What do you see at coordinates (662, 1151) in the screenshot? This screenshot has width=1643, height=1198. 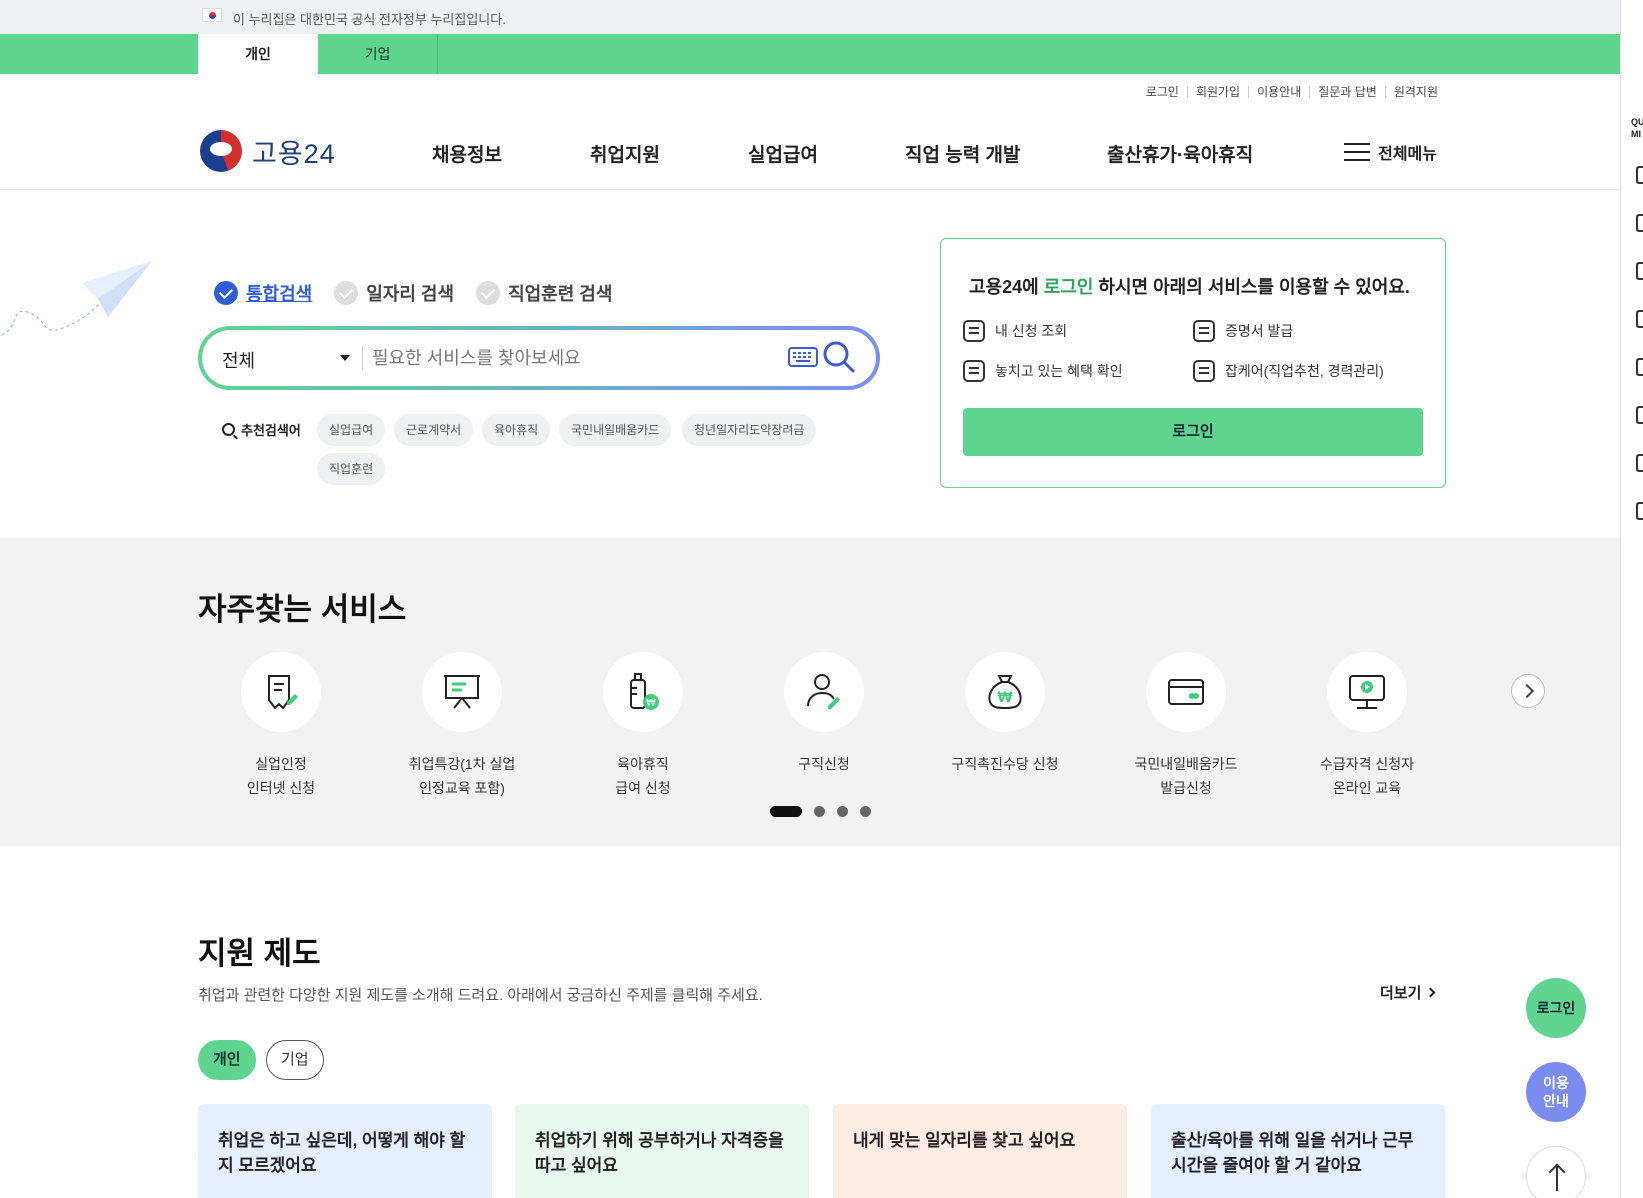 I see `support-card: 취업하기 위해 공부하거나 자격증을 따고 싶어요` at bounding box center [662, 1151].